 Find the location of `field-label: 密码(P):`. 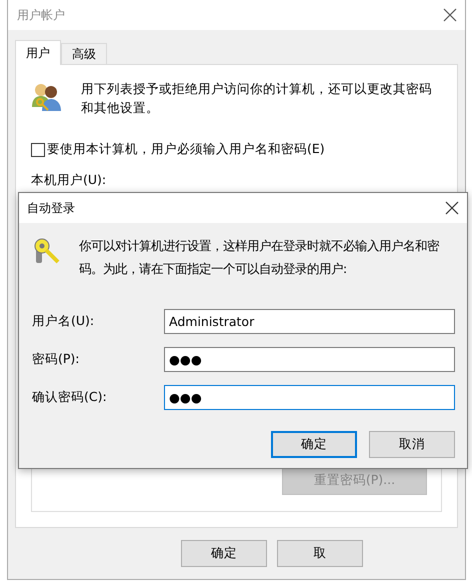

field-label: 密码(P): is located at coordinates (56, 359).